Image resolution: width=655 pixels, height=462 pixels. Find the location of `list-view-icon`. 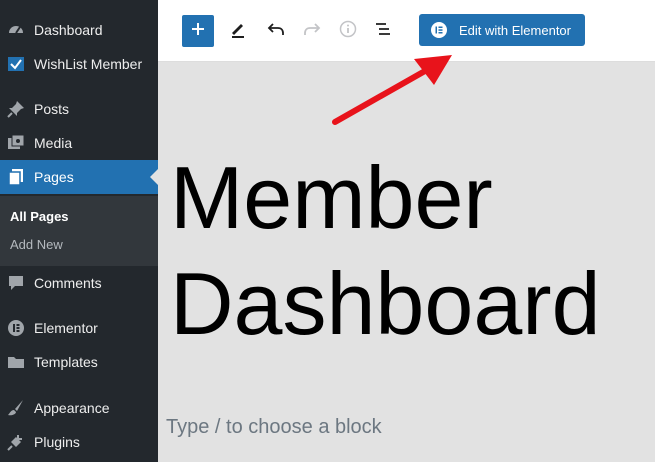

list-view-icon is located at coordinates (383, 31).